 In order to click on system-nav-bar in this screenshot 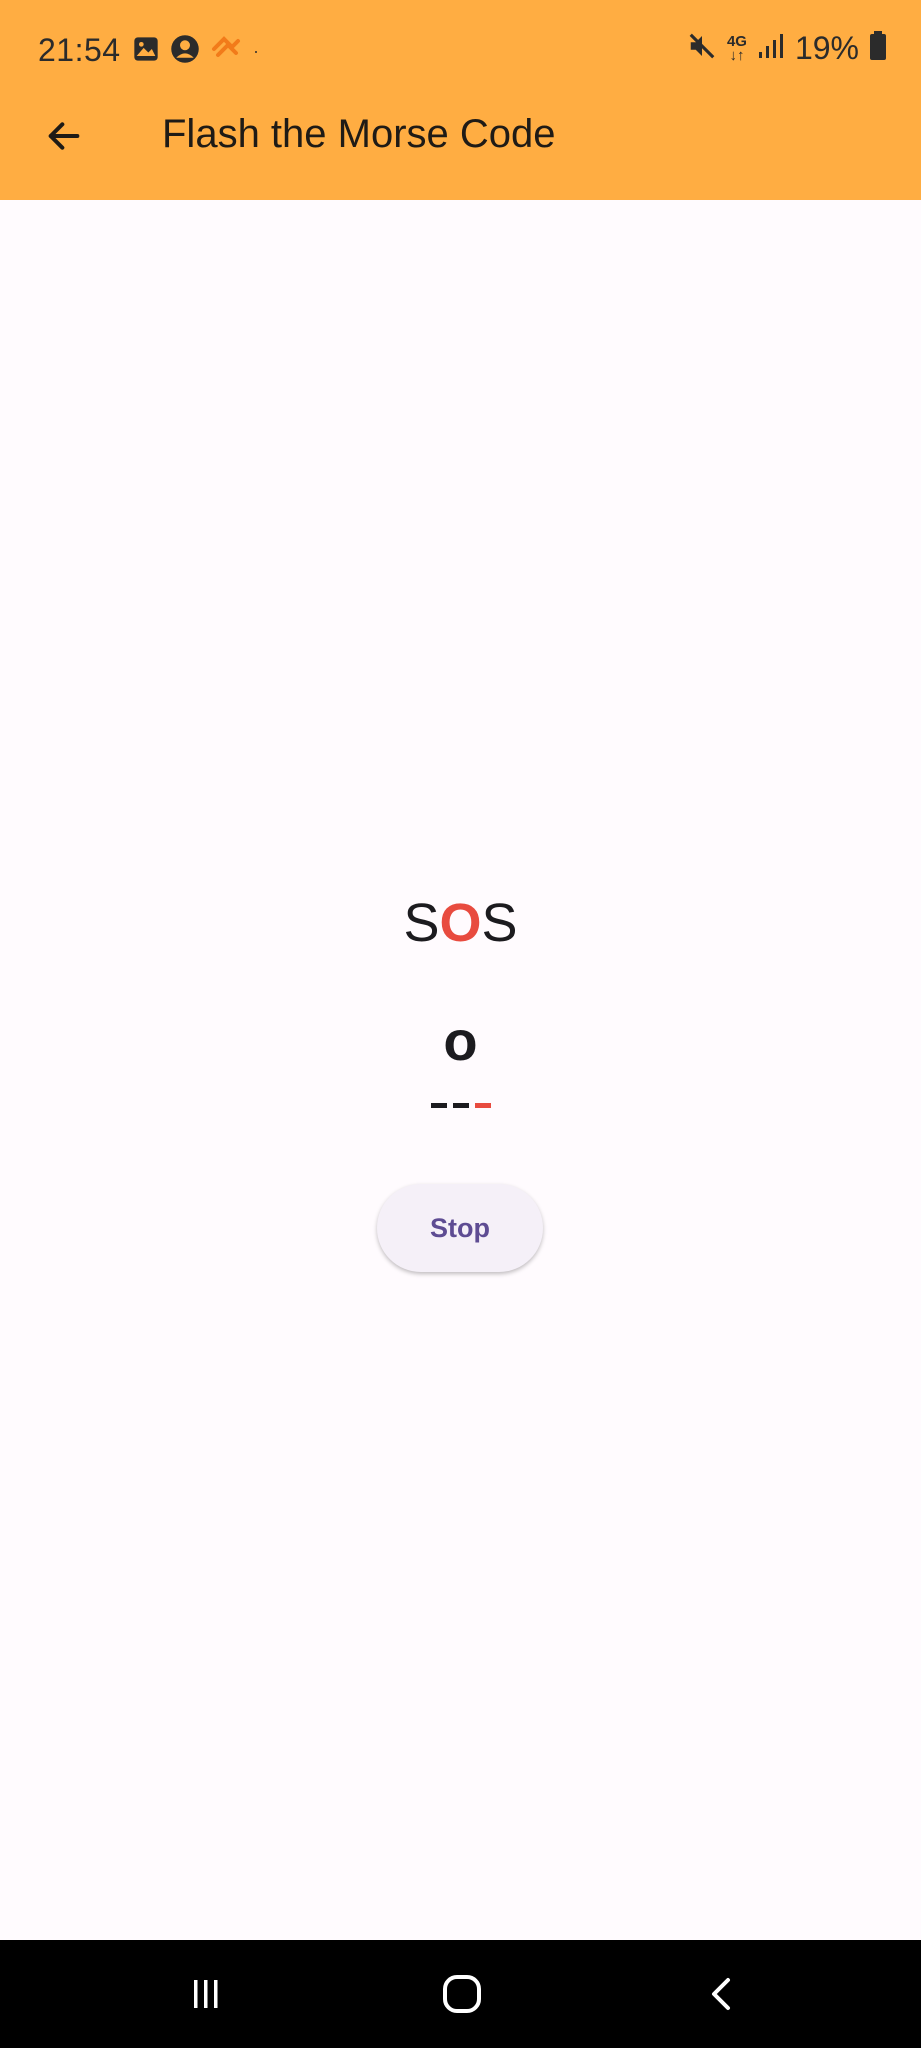, I will do `click(460, 1994)`.